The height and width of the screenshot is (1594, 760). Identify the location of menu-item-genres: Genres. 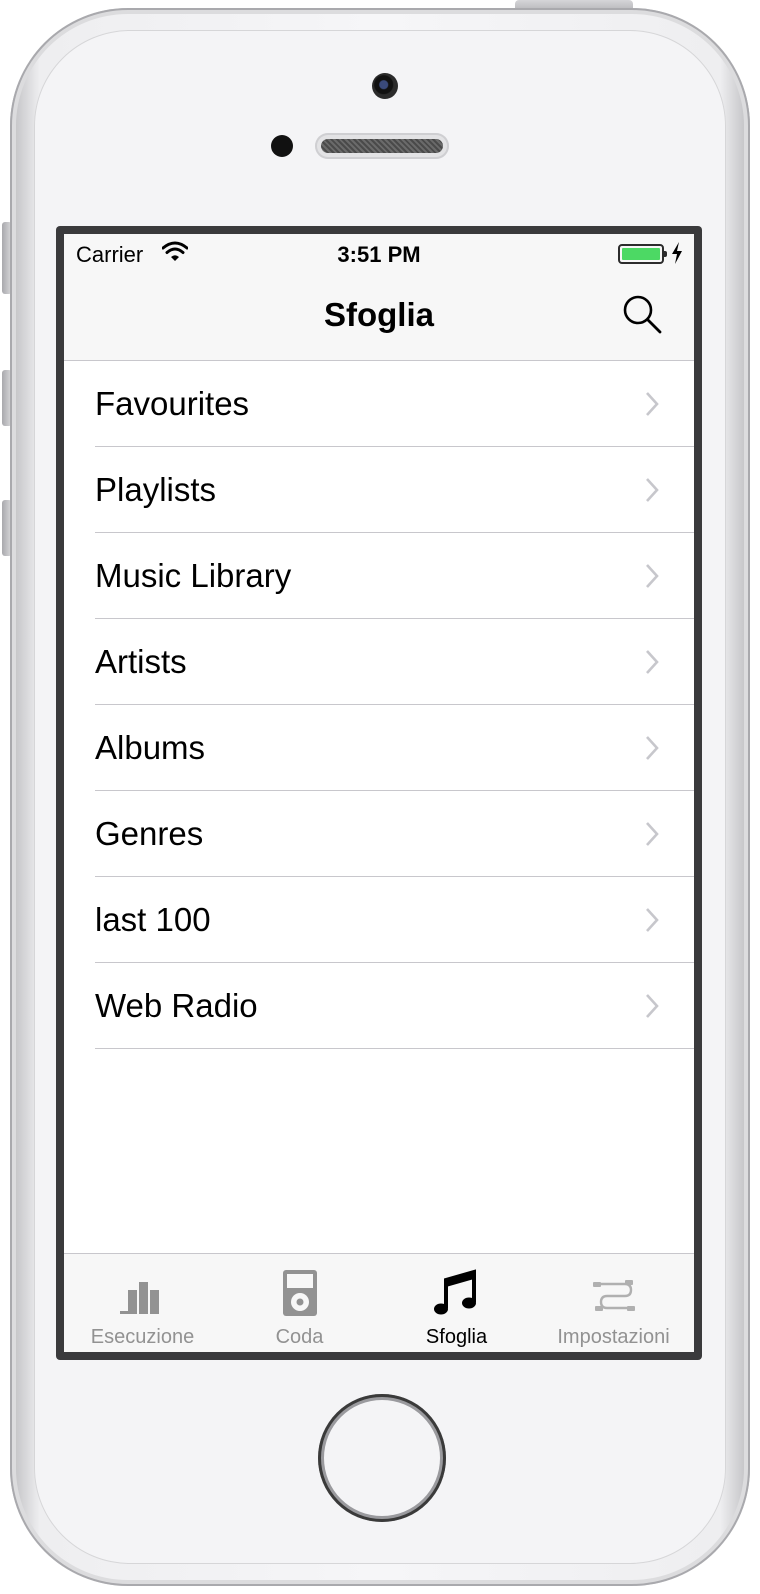
(379, 834).